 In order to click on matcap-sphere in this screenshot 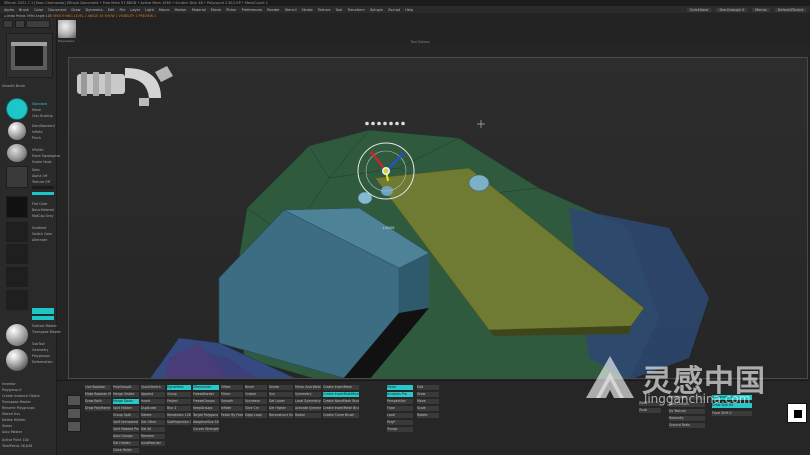, I will do `click(17, 335)`.